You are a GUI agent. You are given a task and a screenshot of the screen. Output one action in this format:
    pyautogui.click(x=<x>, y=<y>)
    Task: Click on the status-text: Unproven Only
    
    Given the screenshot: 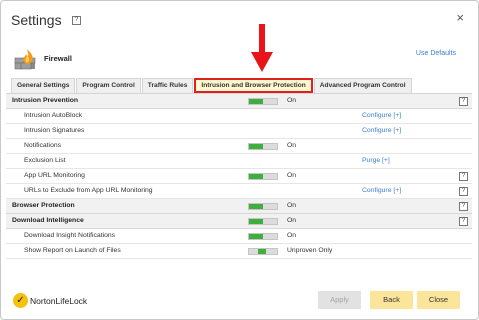 What is the action you would take?
    pyautogui.click(x=310, y=250)
    